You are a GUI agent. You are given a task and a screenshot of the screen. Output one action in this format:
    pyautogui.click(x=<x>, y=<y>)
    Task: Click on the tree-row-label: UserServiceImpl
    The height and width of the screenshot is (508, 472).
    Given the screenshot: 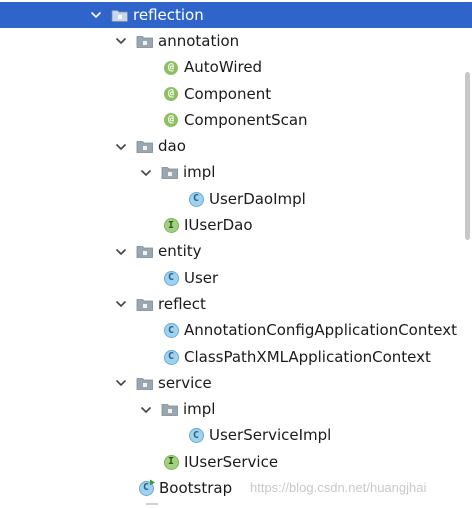 What is the action you would take?
    pyautogui.click(x=270, y=435)
    